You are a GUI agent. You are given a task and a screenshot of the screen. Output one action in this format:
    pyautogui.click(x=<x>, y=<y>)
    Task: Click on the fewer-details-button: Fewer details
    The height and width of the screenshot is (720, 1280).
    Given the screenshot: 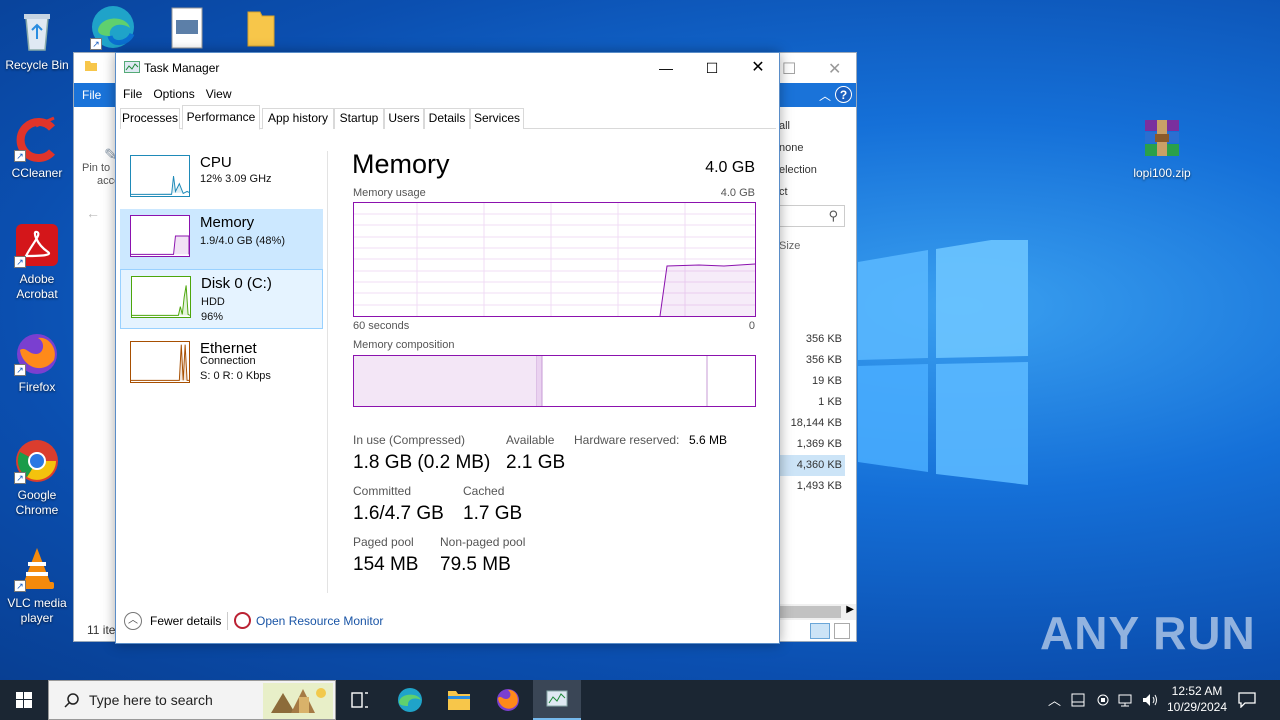 What is the action you would take?
    pyautogui.click(x=185, y=621)
    